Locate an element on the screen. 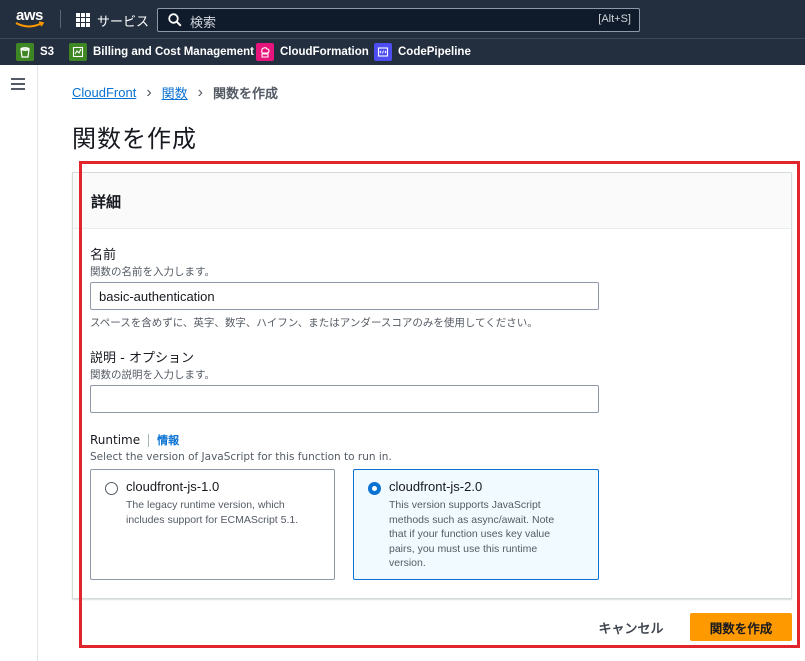 This screenshot has height=661, width=805. services-grid-icon is located at coordinates (83, 20).